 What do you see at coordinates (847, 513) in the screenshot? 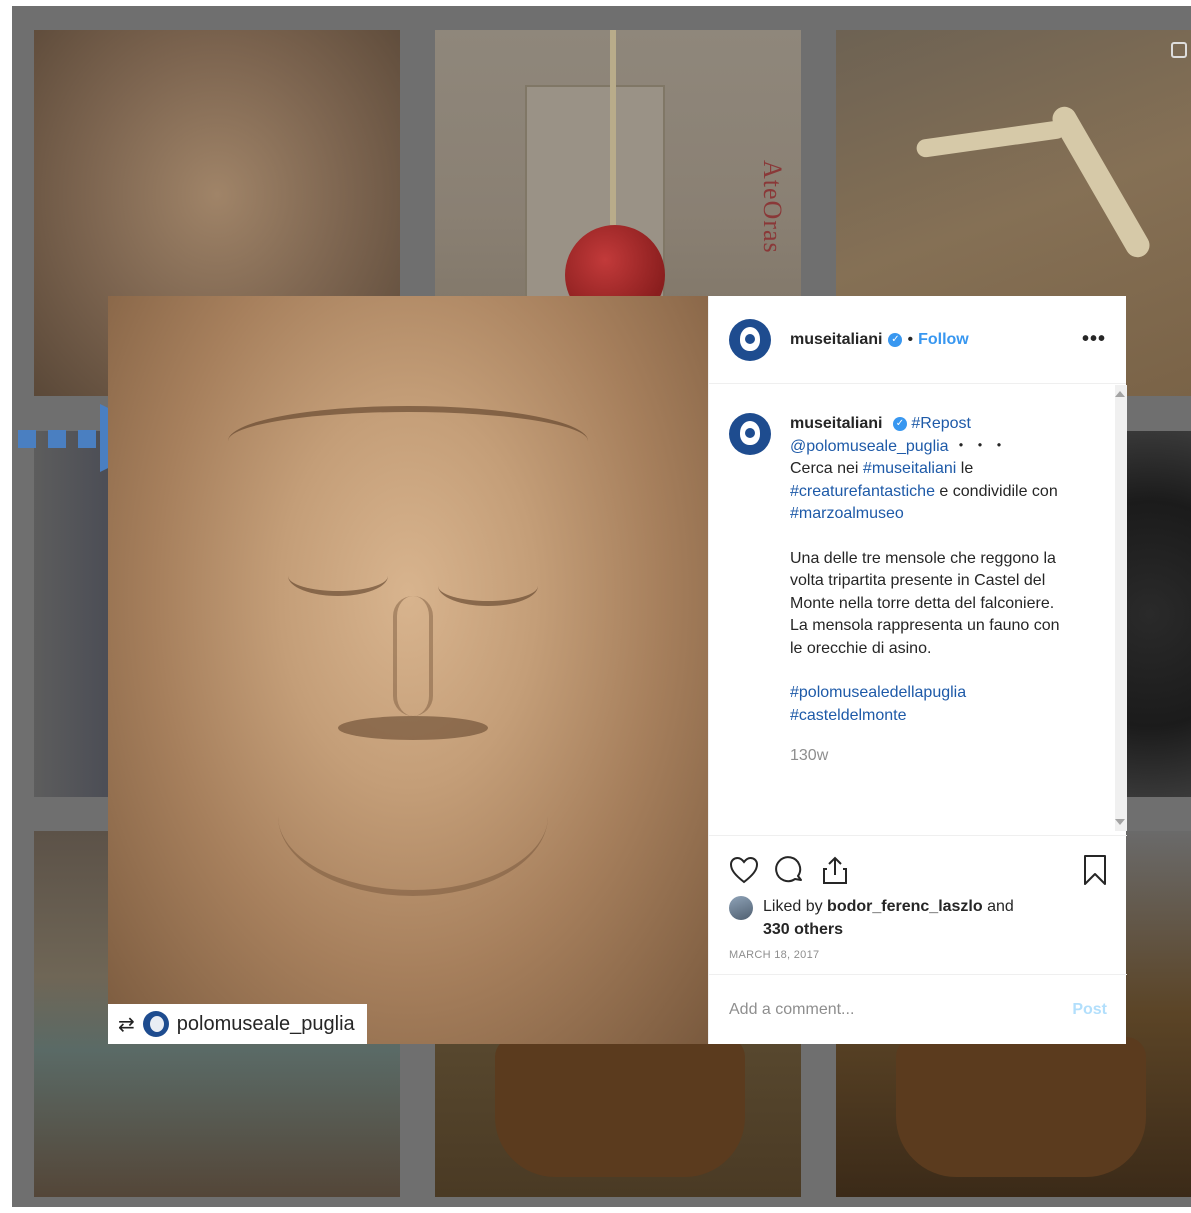
I see `hashtag-link: #marzoalmuseo` at bounding box center [847, 513].